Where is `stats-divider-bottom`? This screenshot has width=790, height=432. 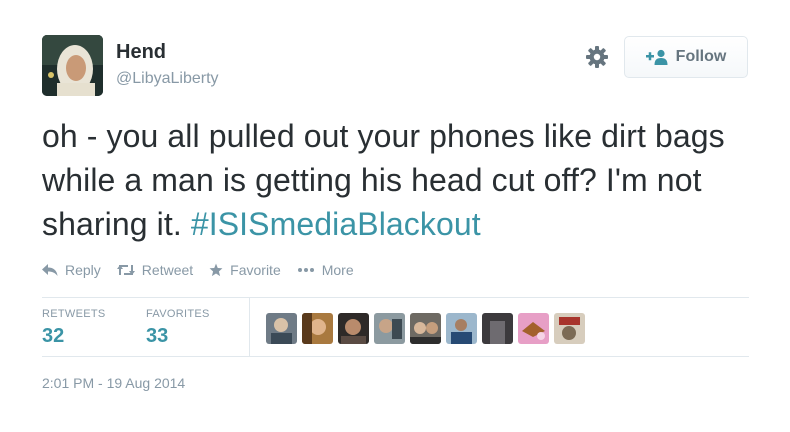 stats-divider-bottom is located at coordinates (395, 356).